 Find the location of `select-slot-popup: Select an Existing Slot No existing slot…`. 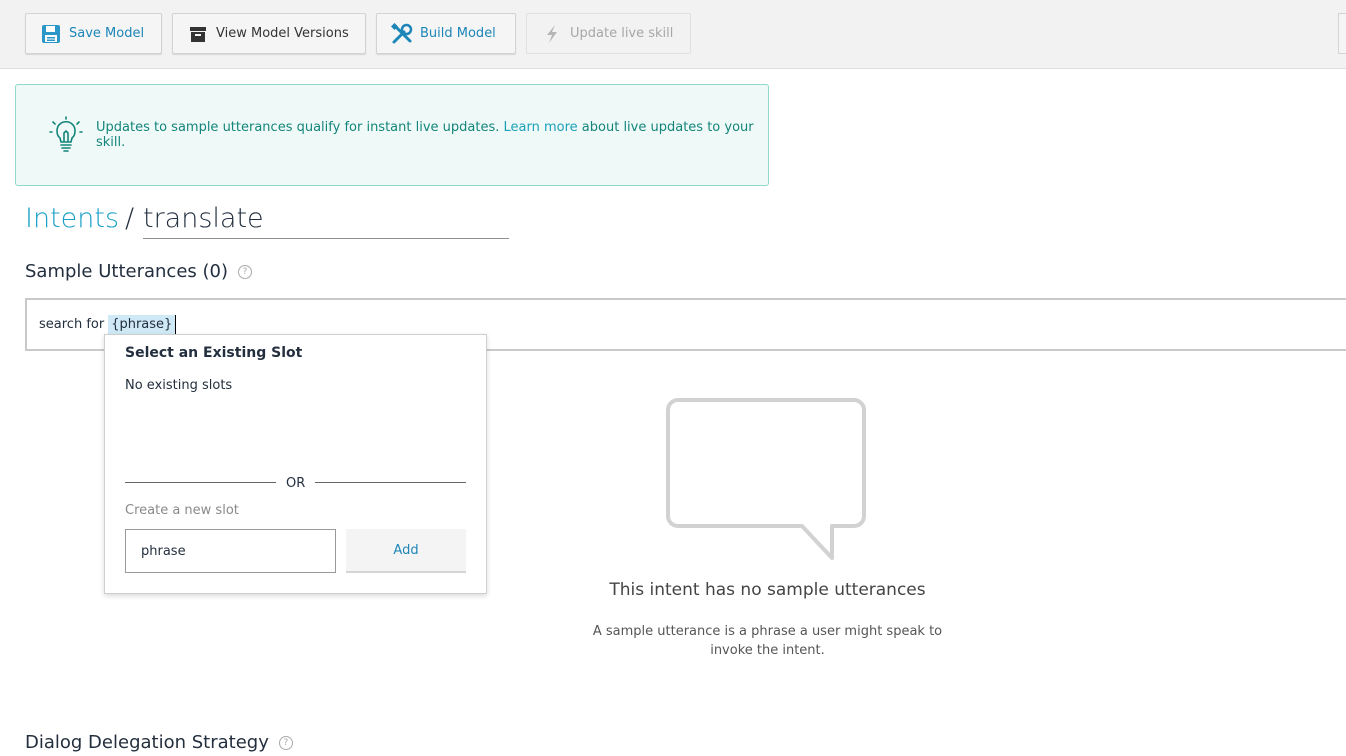

select-slot-popup: Select an Existing Slot No existing slot… is located at coordinates (295, 464).